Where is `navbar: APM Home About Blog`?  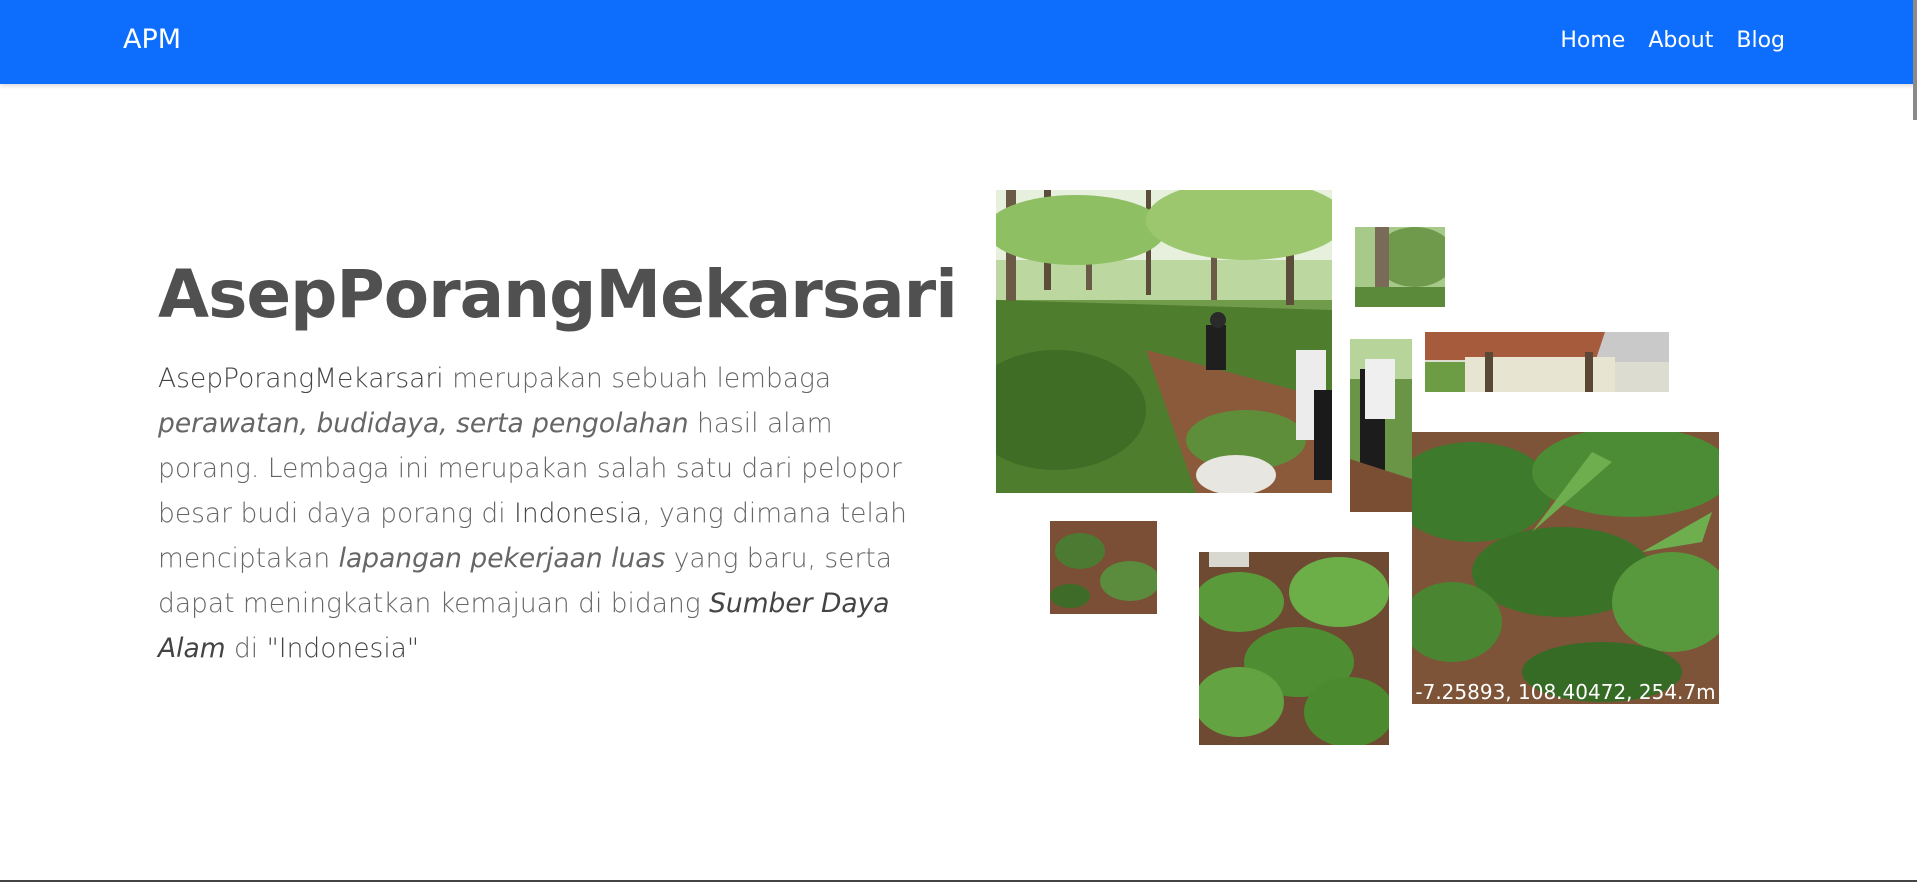 navbar: APM Home About Blog is located at coordinates (958, 42).